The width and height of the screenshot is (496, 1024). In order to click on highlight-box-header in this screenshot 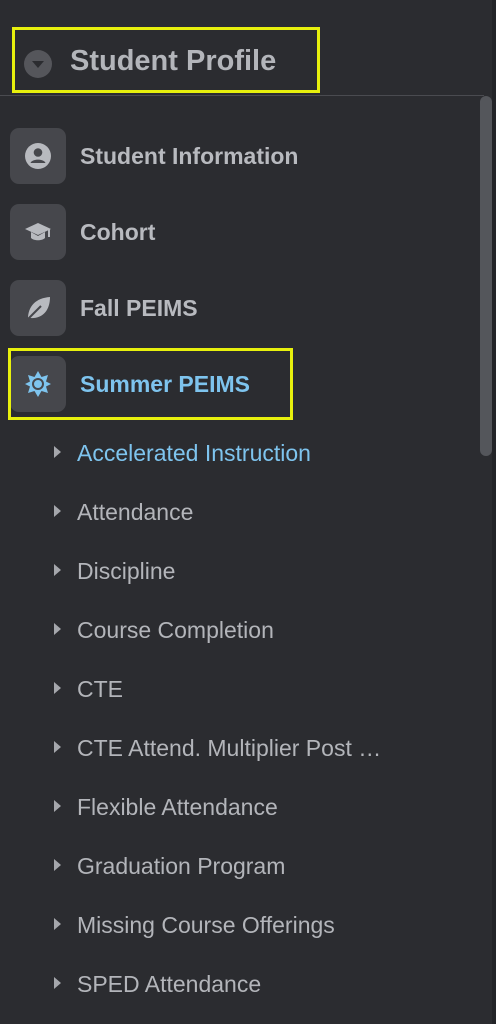, I will do `click(166, 60)`.